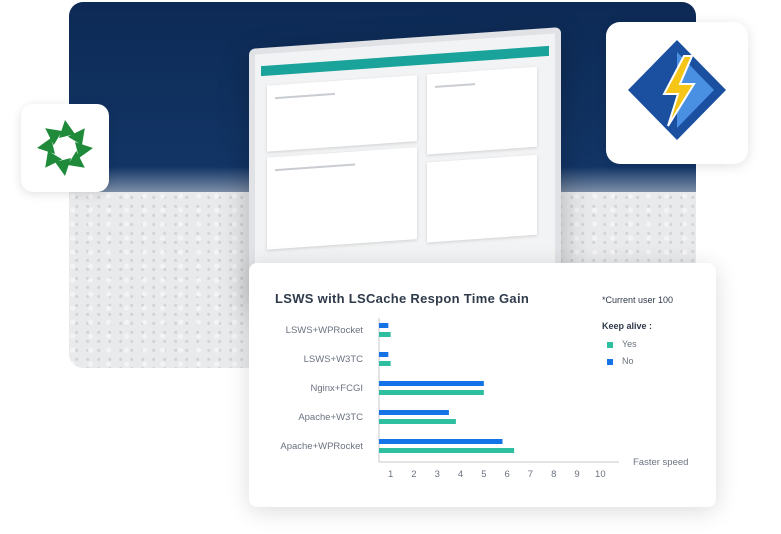  Describe the element at coordinates (483, 474) in the screenshot. I see `x-tick-label: 5` at that location.